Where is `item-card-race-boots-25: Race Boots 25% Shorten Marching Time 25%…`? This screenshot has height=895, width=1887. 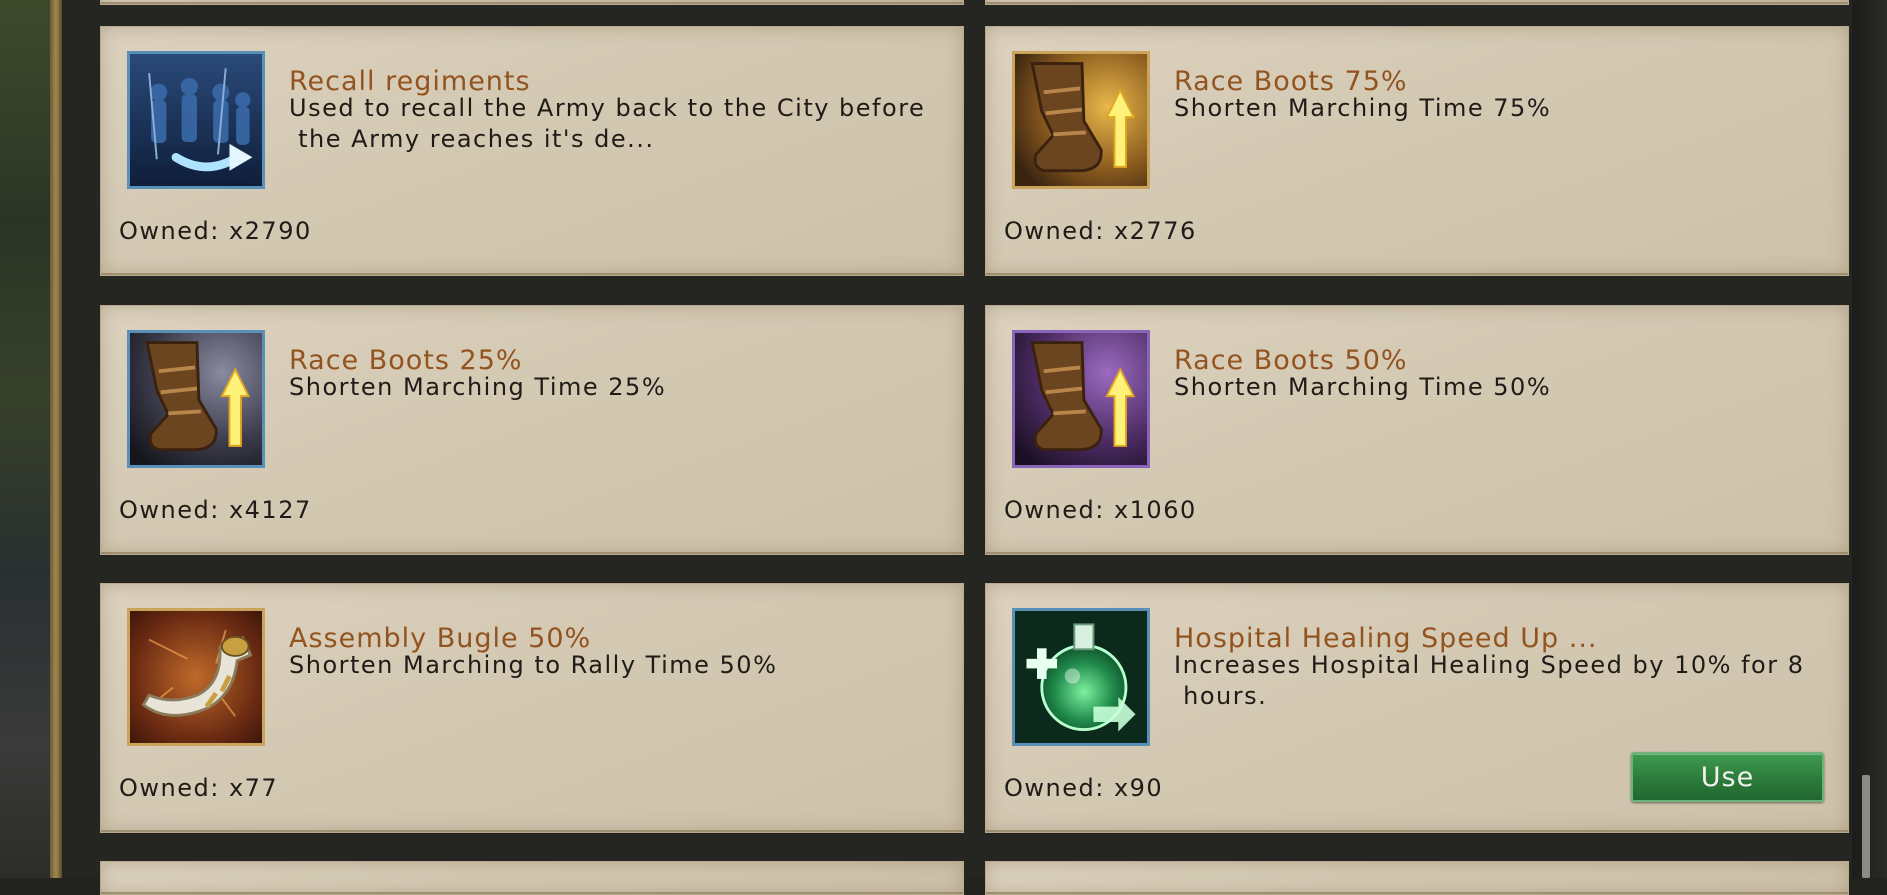 item-card-race-boots-25: Race Boots 25% Shorten Marching Time 25%… is located at coordinates (532, 430).